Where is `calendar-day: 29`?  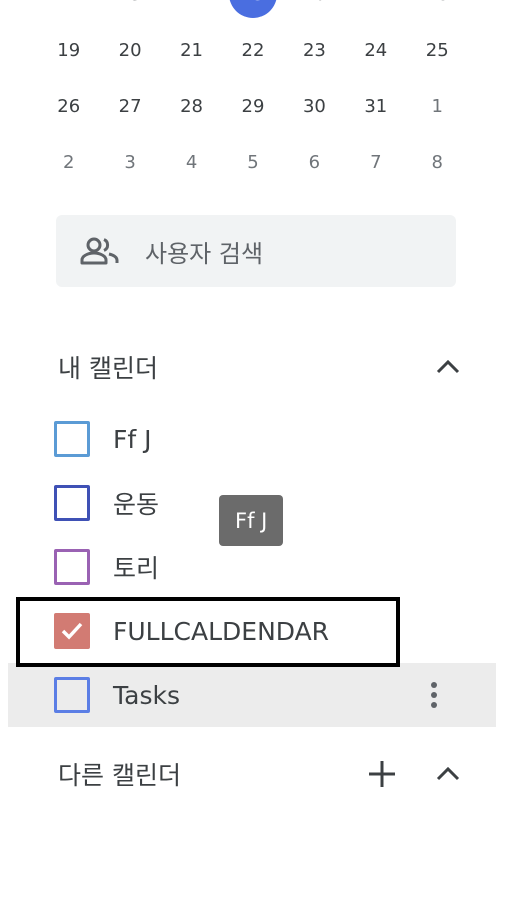
calendar-day: 29 is located at coordinates (252, 106).